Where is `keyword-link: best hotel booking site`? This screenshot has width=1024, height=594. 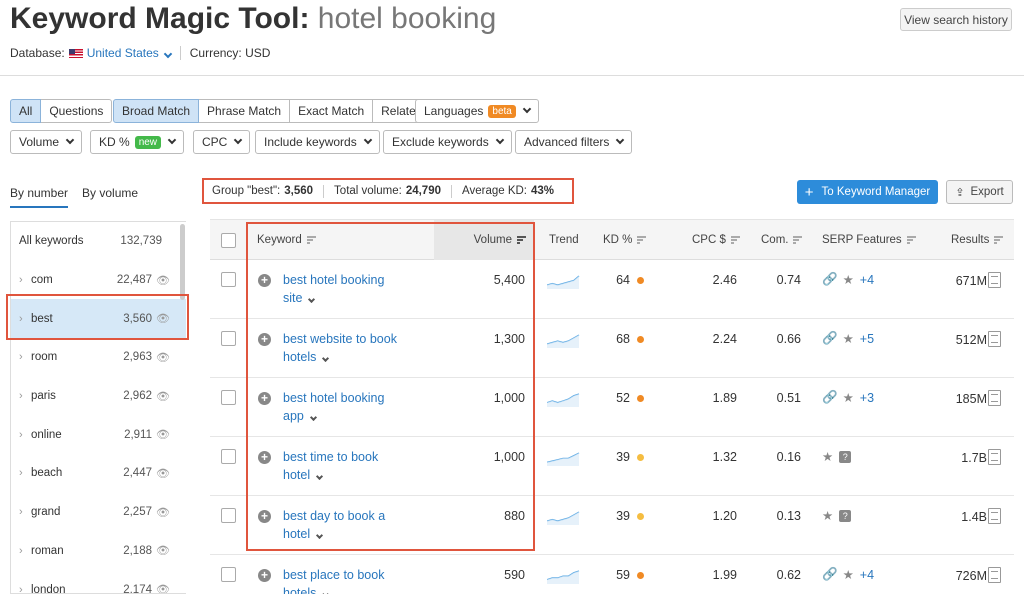
keyword-link: best hotel booking site is located at coordinates (348, 289).